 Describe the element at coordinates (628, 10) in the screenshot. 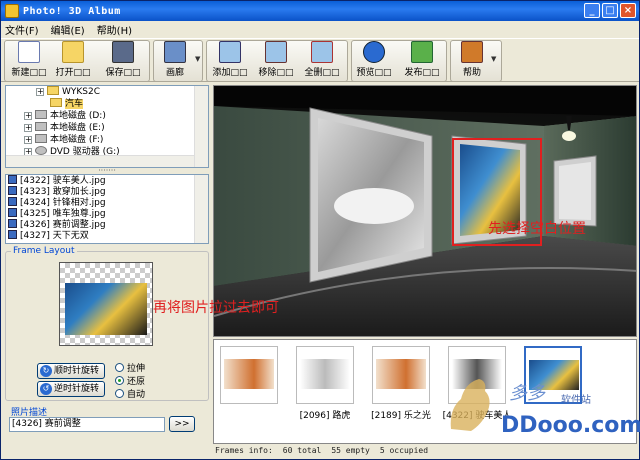

I see `close-button: ×` at that location.